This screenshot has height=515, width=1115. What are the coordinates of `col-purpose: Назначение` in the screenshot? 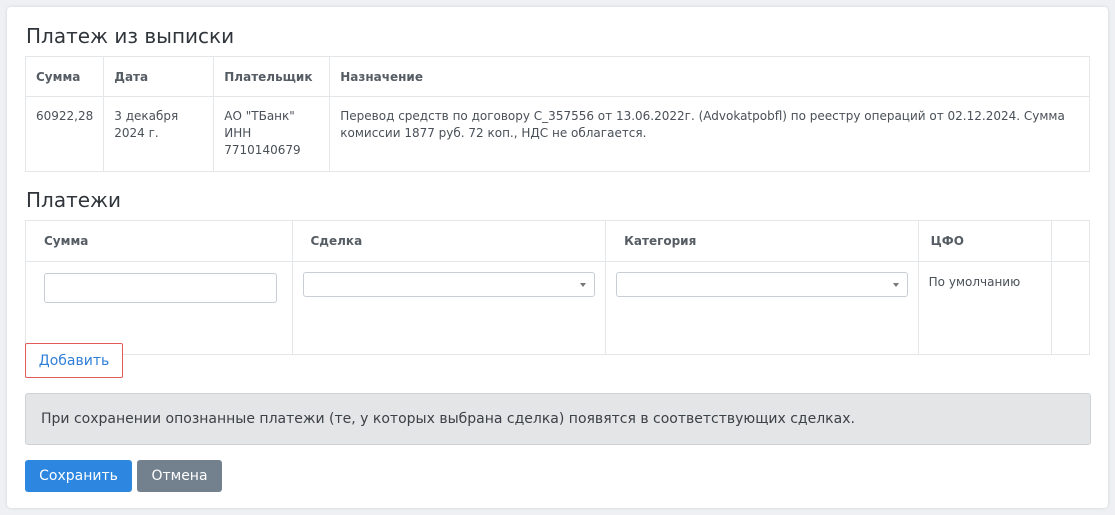 It's located at (709, 76).